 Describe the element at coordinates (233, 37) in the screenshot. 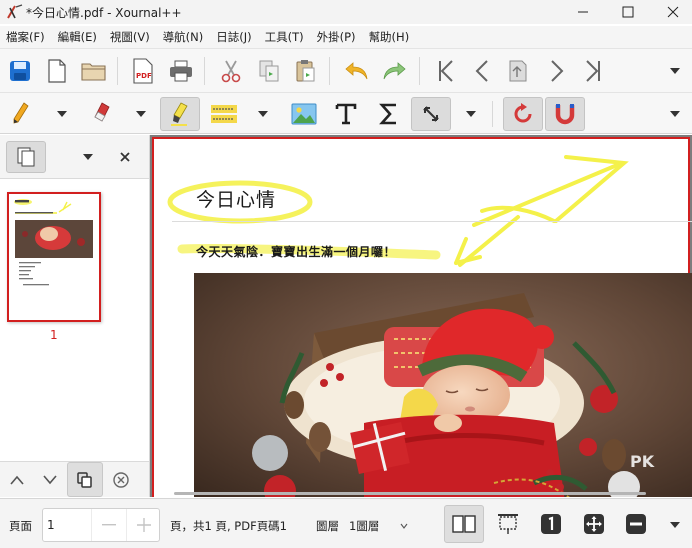

I see `menu-journal: 日誌(J)` at that location.